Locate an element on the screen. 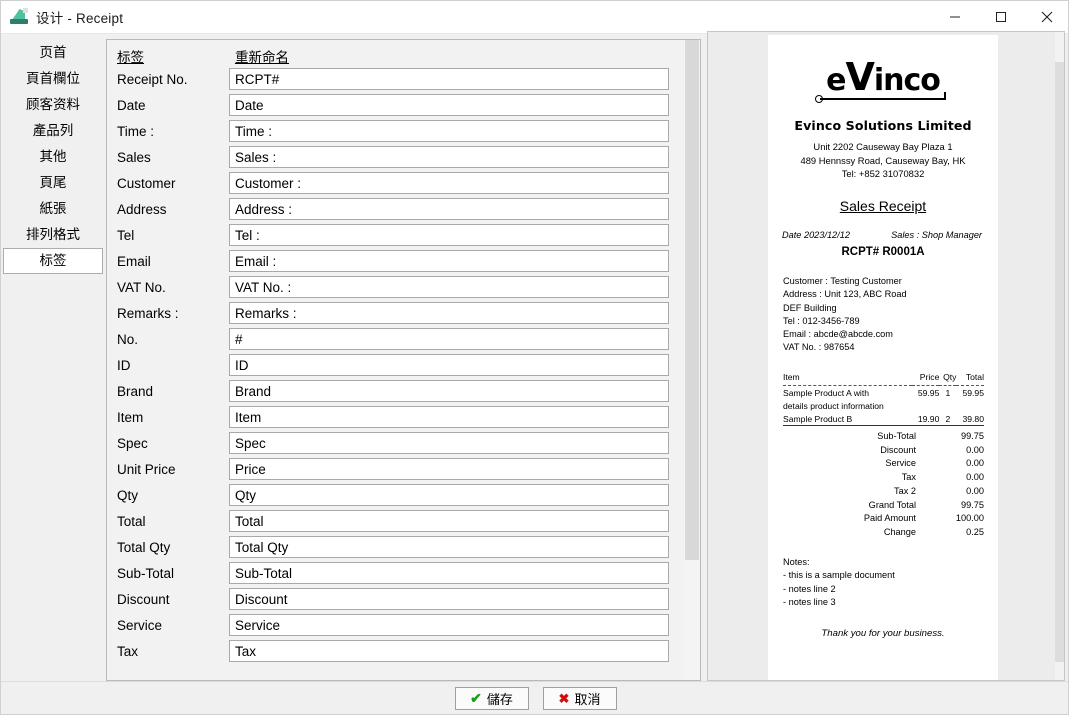 The image size is (1069, 715). items-header-cell: Price is located at coordinates (925, 378).